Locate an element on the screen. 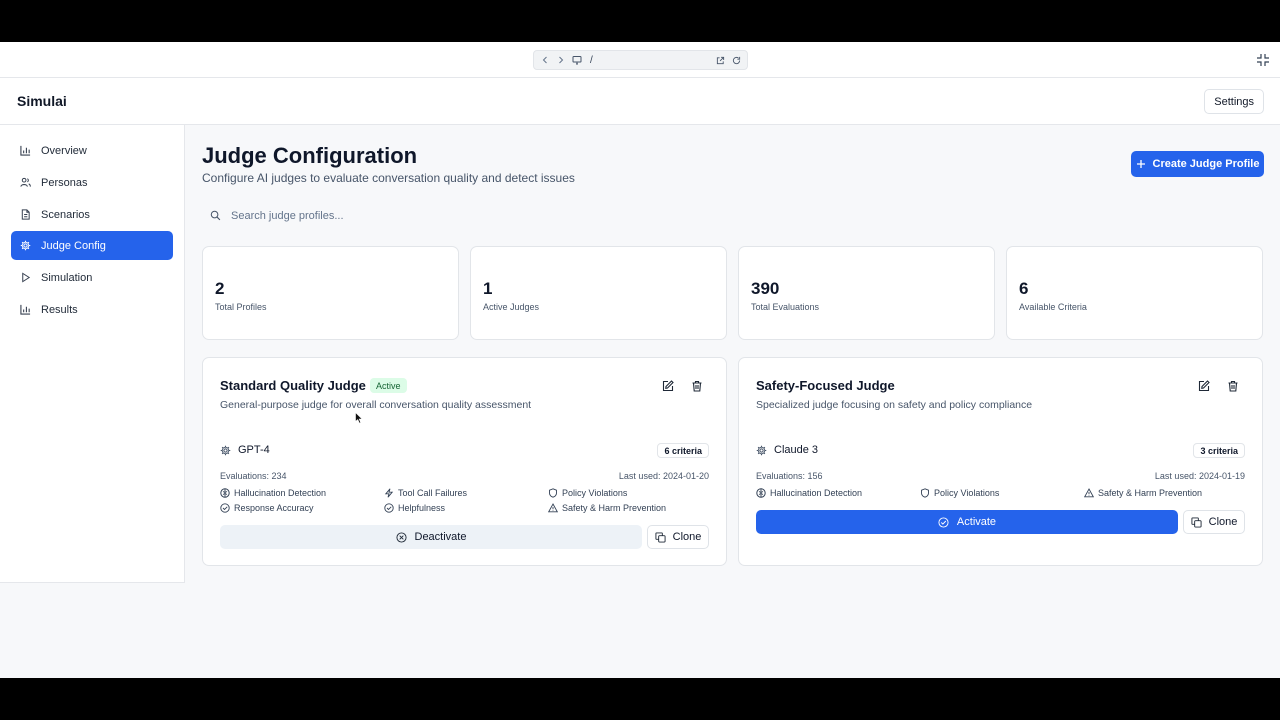  bar-chart-icon is located at coordinates (25, 309).